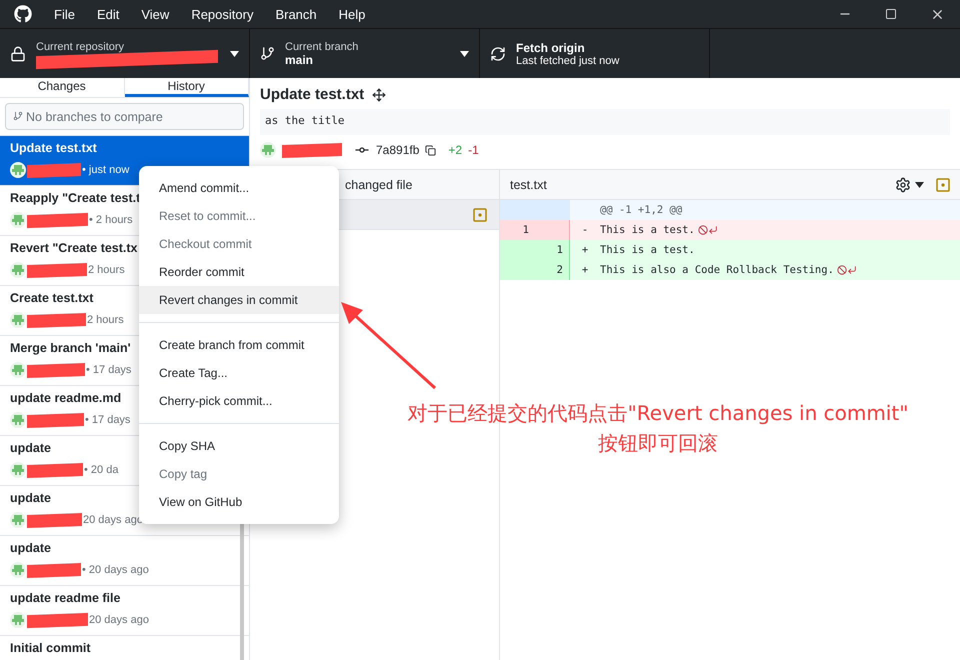  Describe the element at coordinates (64, 14) in the screenshot. I see `menu-item: File` at that location.